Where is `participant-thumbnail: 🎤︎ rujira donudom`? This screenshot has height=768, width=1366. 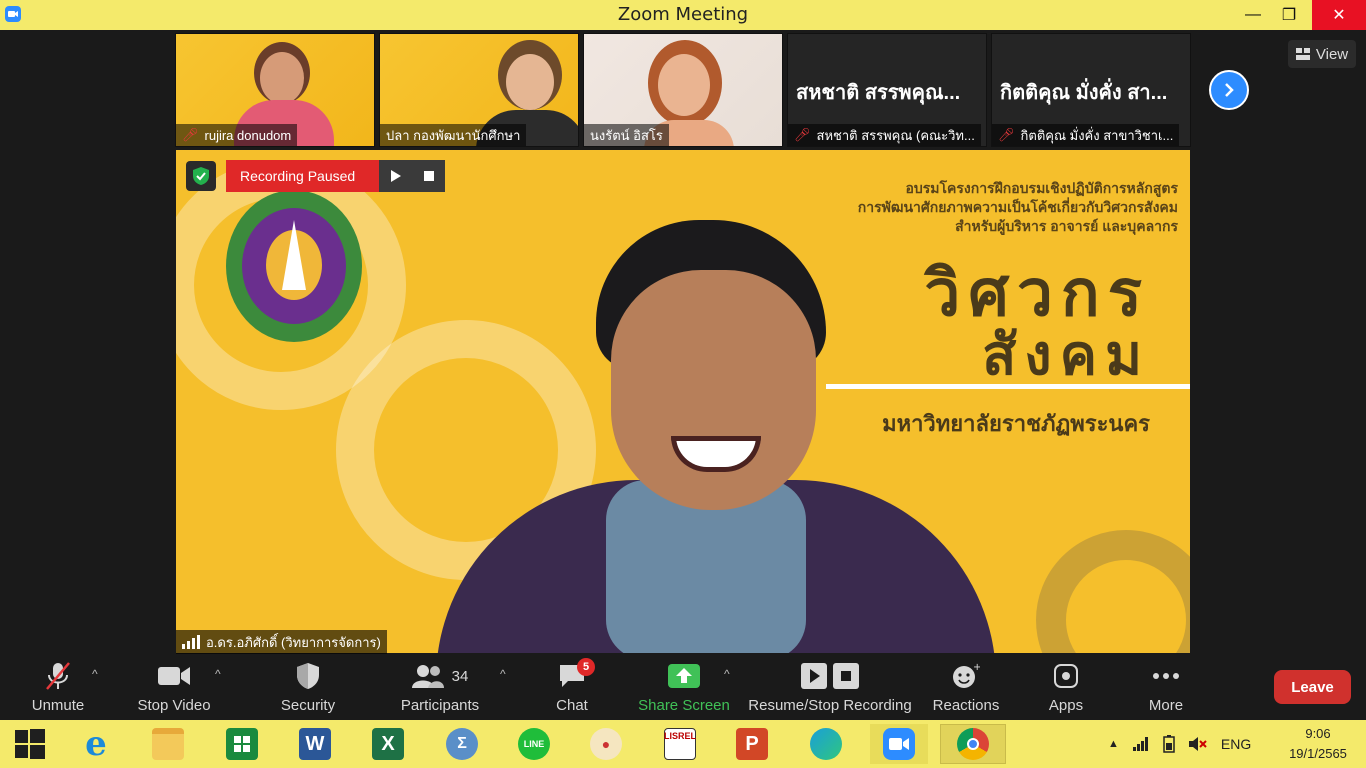 participant-thumbnail: 🎤︎ rujira donudom is located at coordinates (275, 90).